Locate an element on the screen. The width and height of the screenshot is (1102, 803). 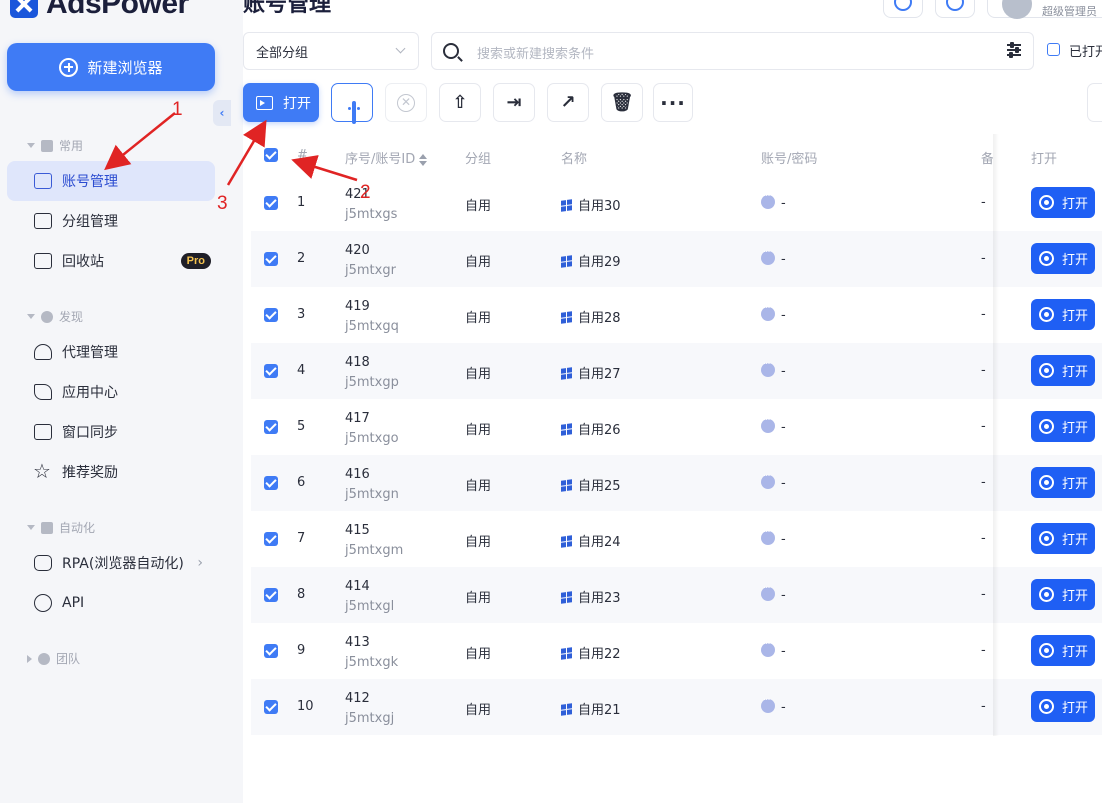
sidebar-item-referral: 推荐奖励 is located at coordinates (111, 472).